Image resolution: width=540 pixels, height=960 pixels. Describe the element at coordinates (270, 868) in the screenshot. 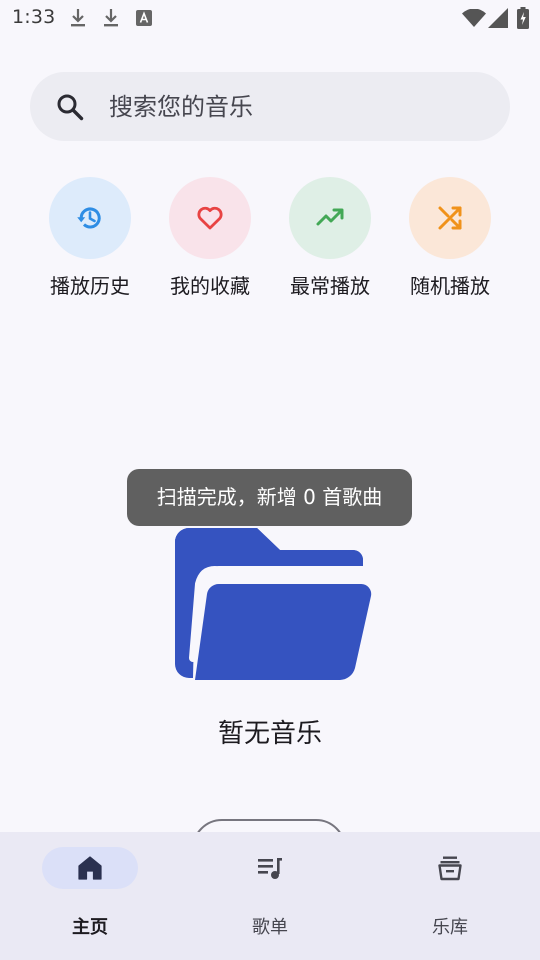

I see `playlist-icon` at that location.